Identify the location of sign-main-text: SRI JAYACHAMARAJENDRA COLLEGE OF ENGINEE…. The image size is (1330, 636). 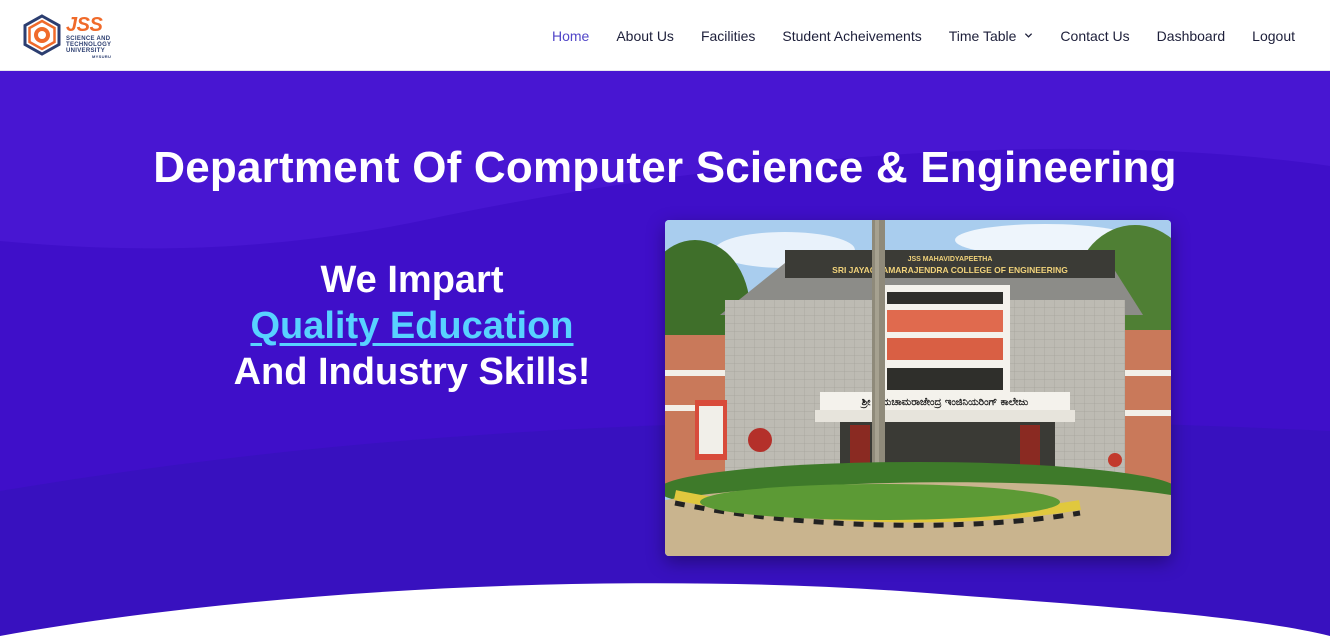
(950, 270).